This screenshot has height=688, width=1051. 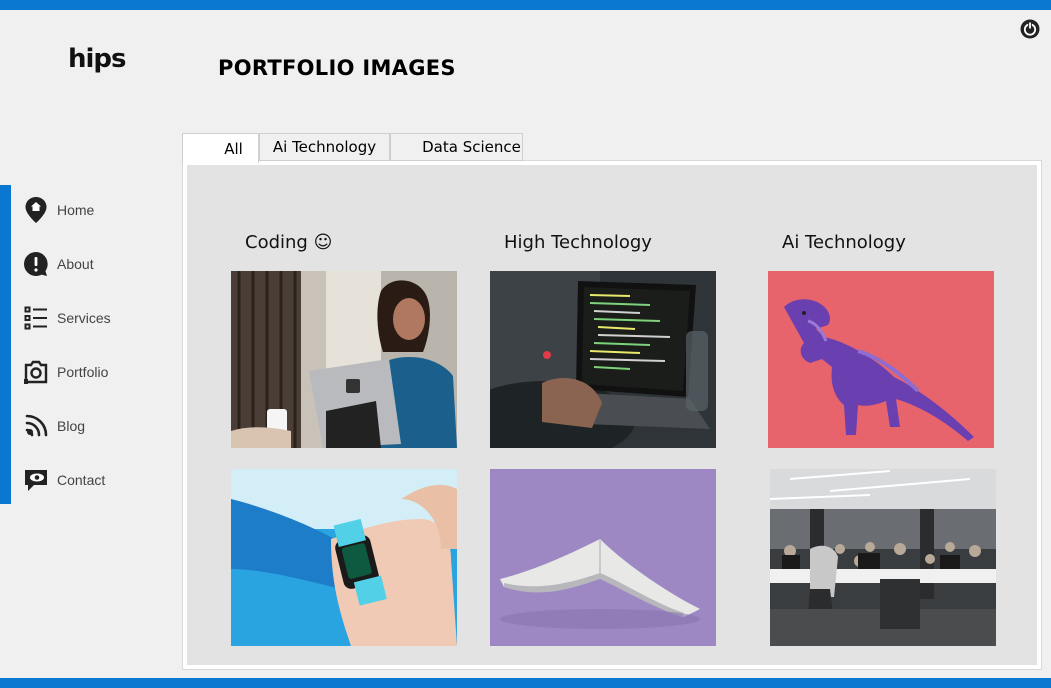 I want to click on nav-label-home: Home, so click(x=76, y=210).